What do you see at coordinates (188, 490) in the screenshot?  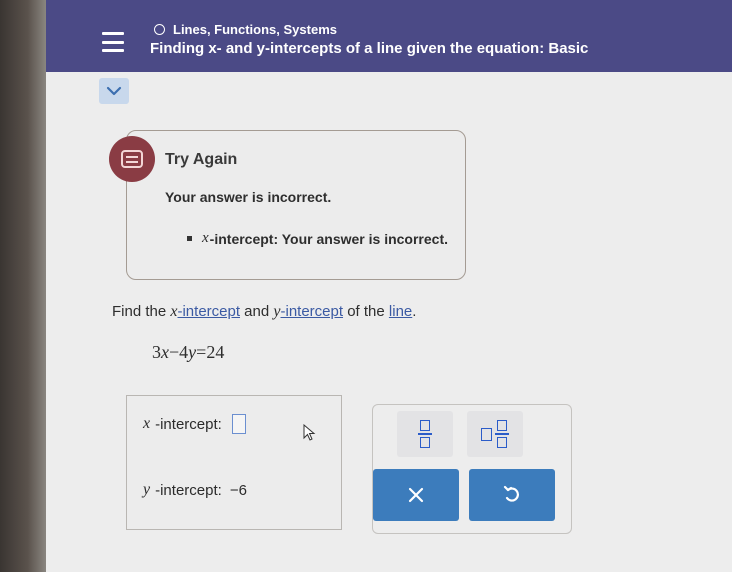 I see `y-intercept-label: -intercept:` at bounding box center [188, 490].